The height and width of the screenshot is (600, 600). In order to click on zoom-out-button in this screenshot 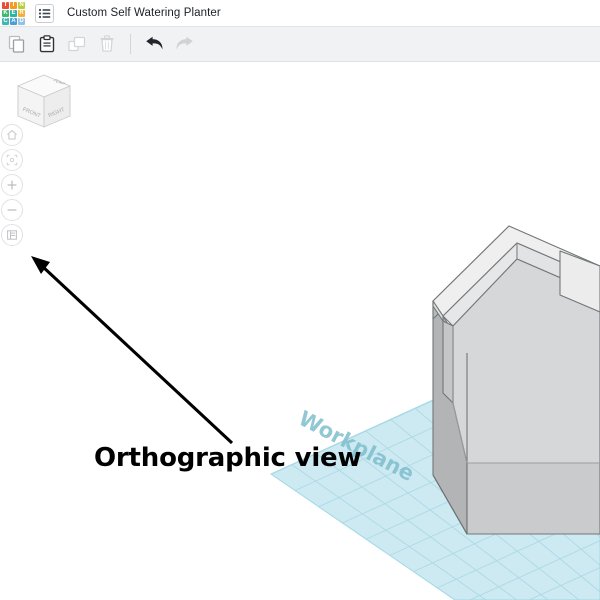, I will do `click(12, 210)`.